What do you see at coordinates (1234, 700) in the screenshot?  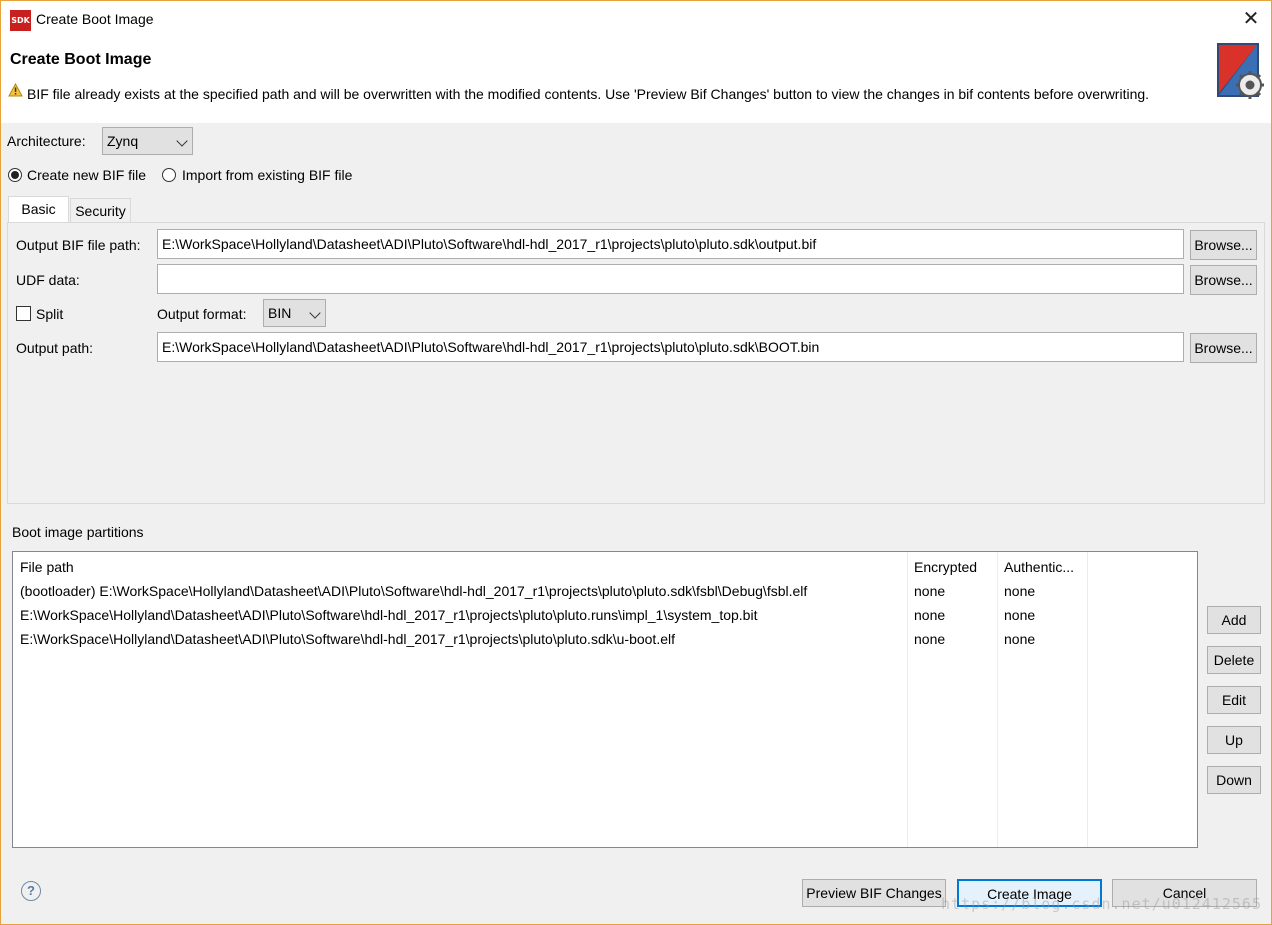 I see `edit-partition-button: Edit` at bounding box center [1234, 700].